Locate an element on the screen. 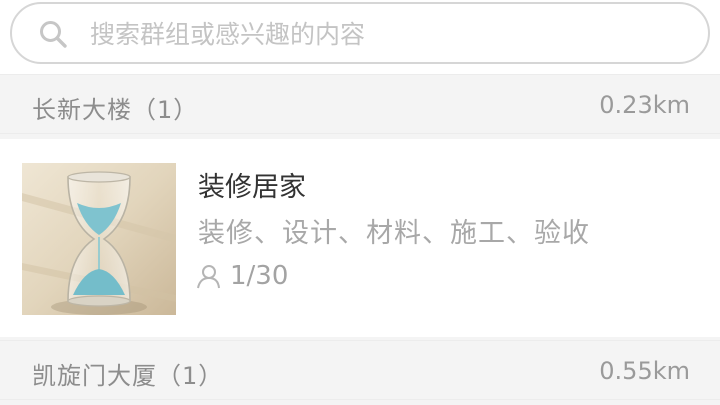  hourglass-image is located at coordinates (99, 239).